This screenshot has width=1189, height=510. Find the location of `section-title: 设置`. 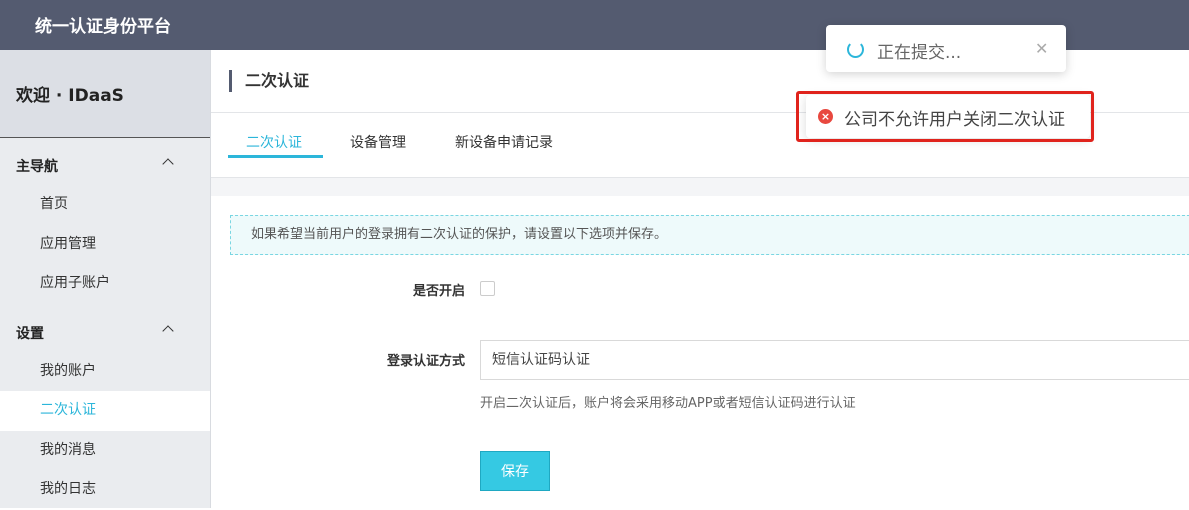

section-title: 设置 is located at coordinates (30, 333).